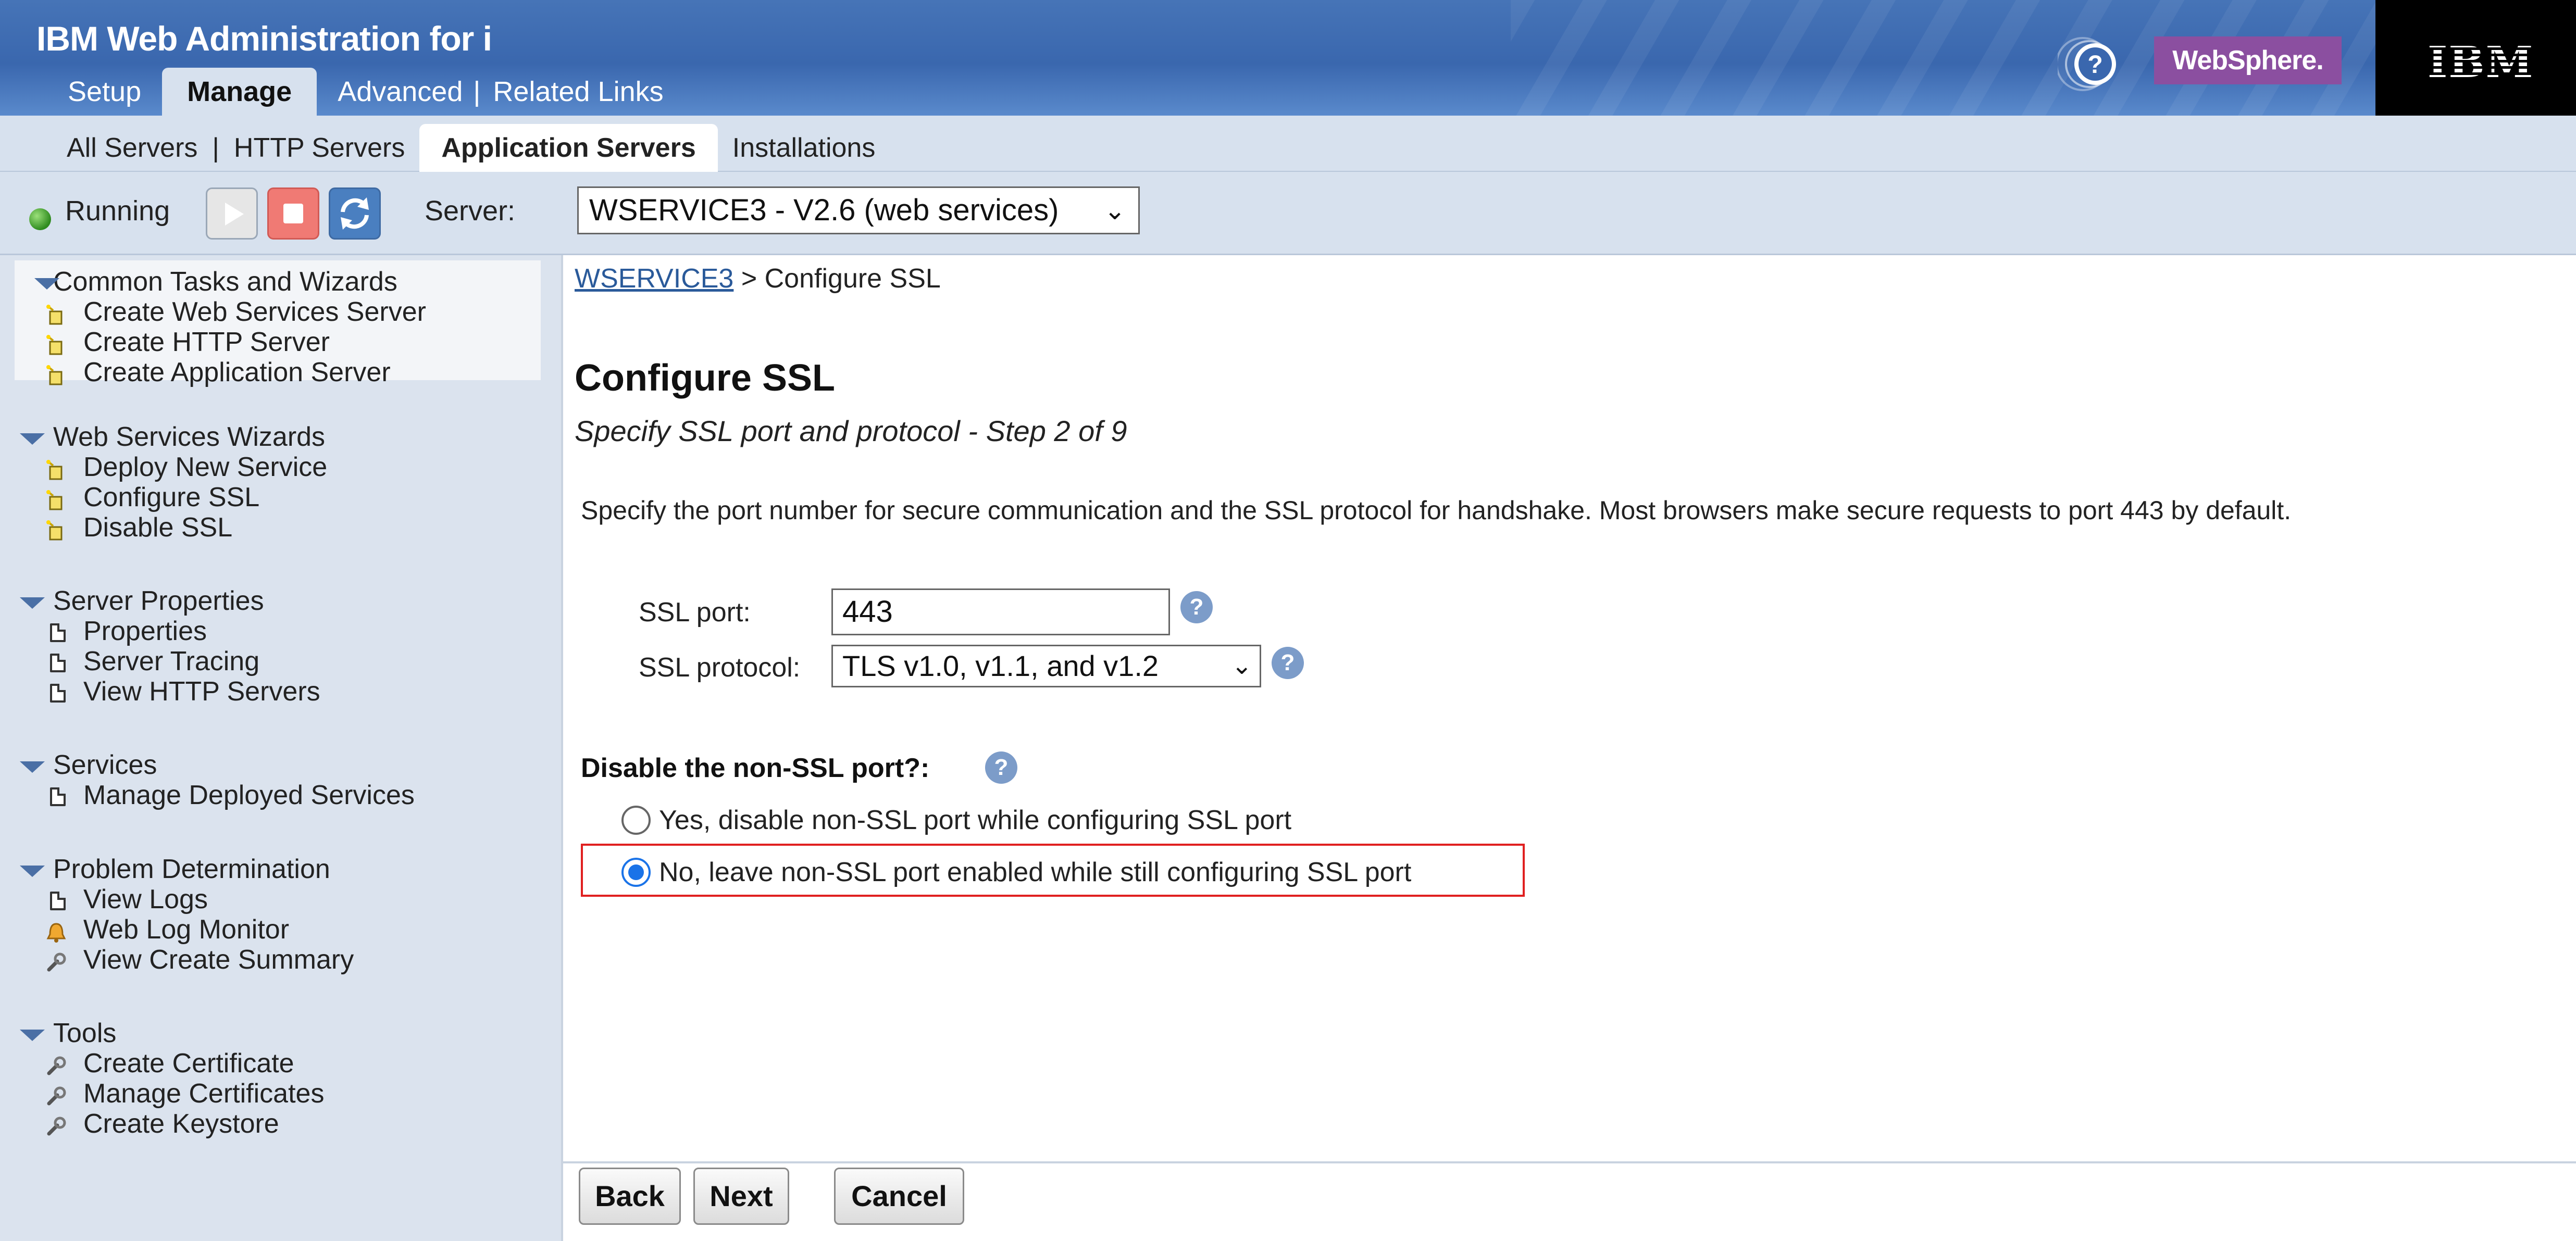 The height and width of the screenshot is (1241, 2576). I want to click on server-label: Server:, so click(470, 211).